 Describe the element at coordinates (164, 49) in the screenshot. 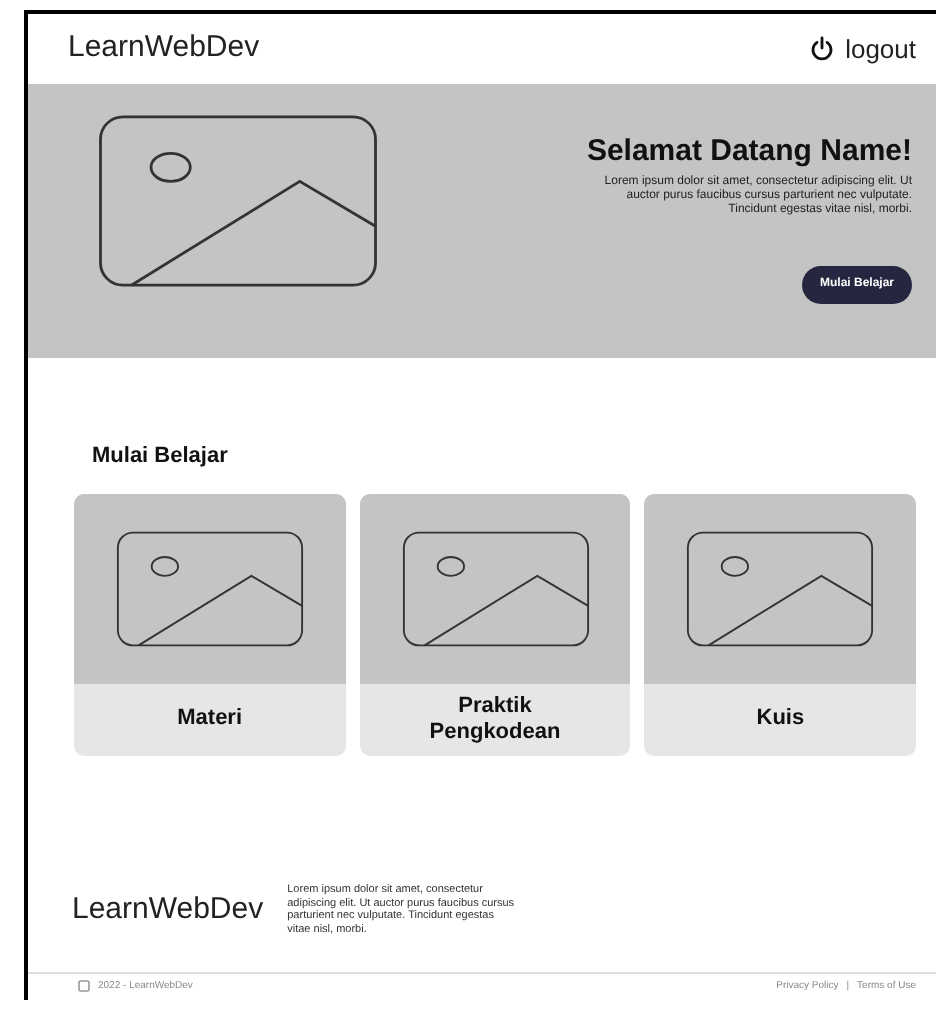

I see `navbar-brand: LearnWebDev` at that location.